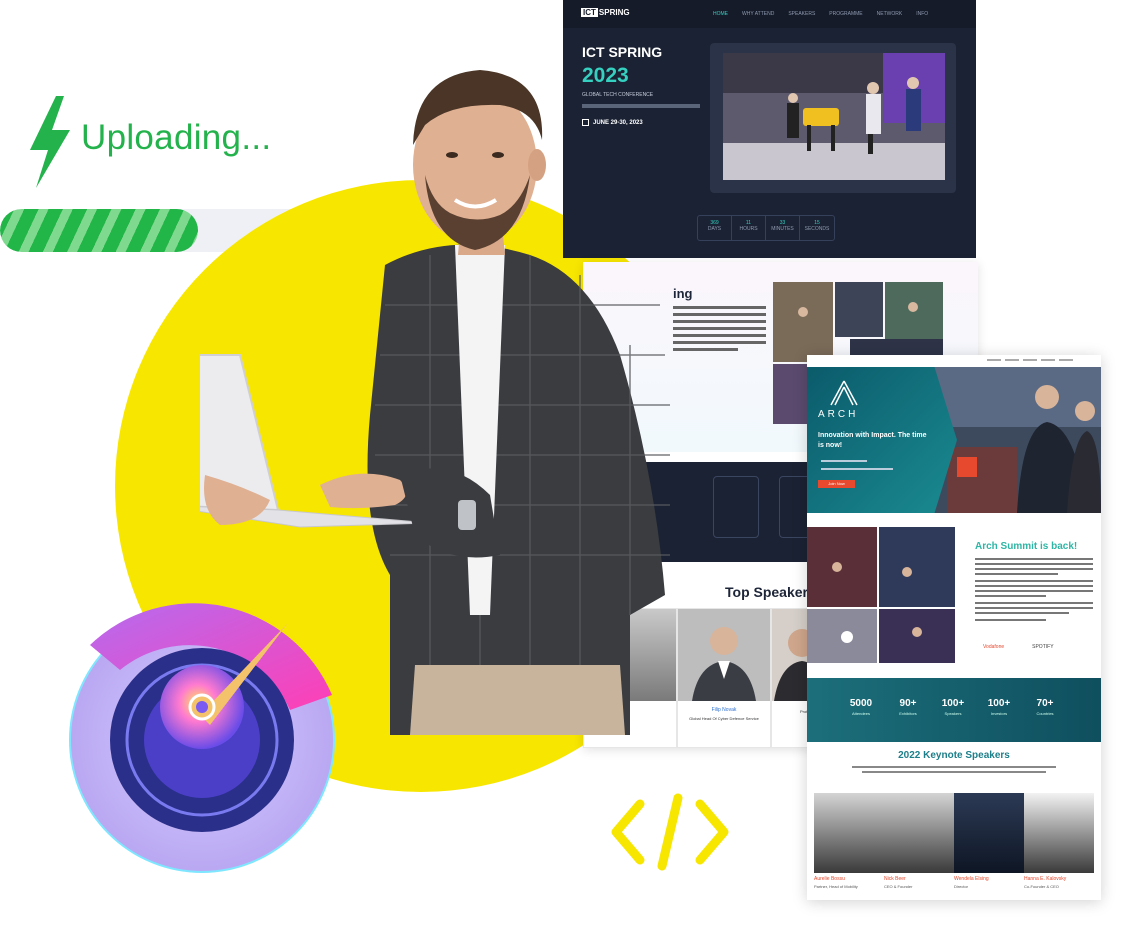 The width and height of the screenshot is (1137, 942). Describe the element at coordinates (908, 707) in the screenshot. I see `stat-exhibitors: 90+ Exhibitors` at that location.